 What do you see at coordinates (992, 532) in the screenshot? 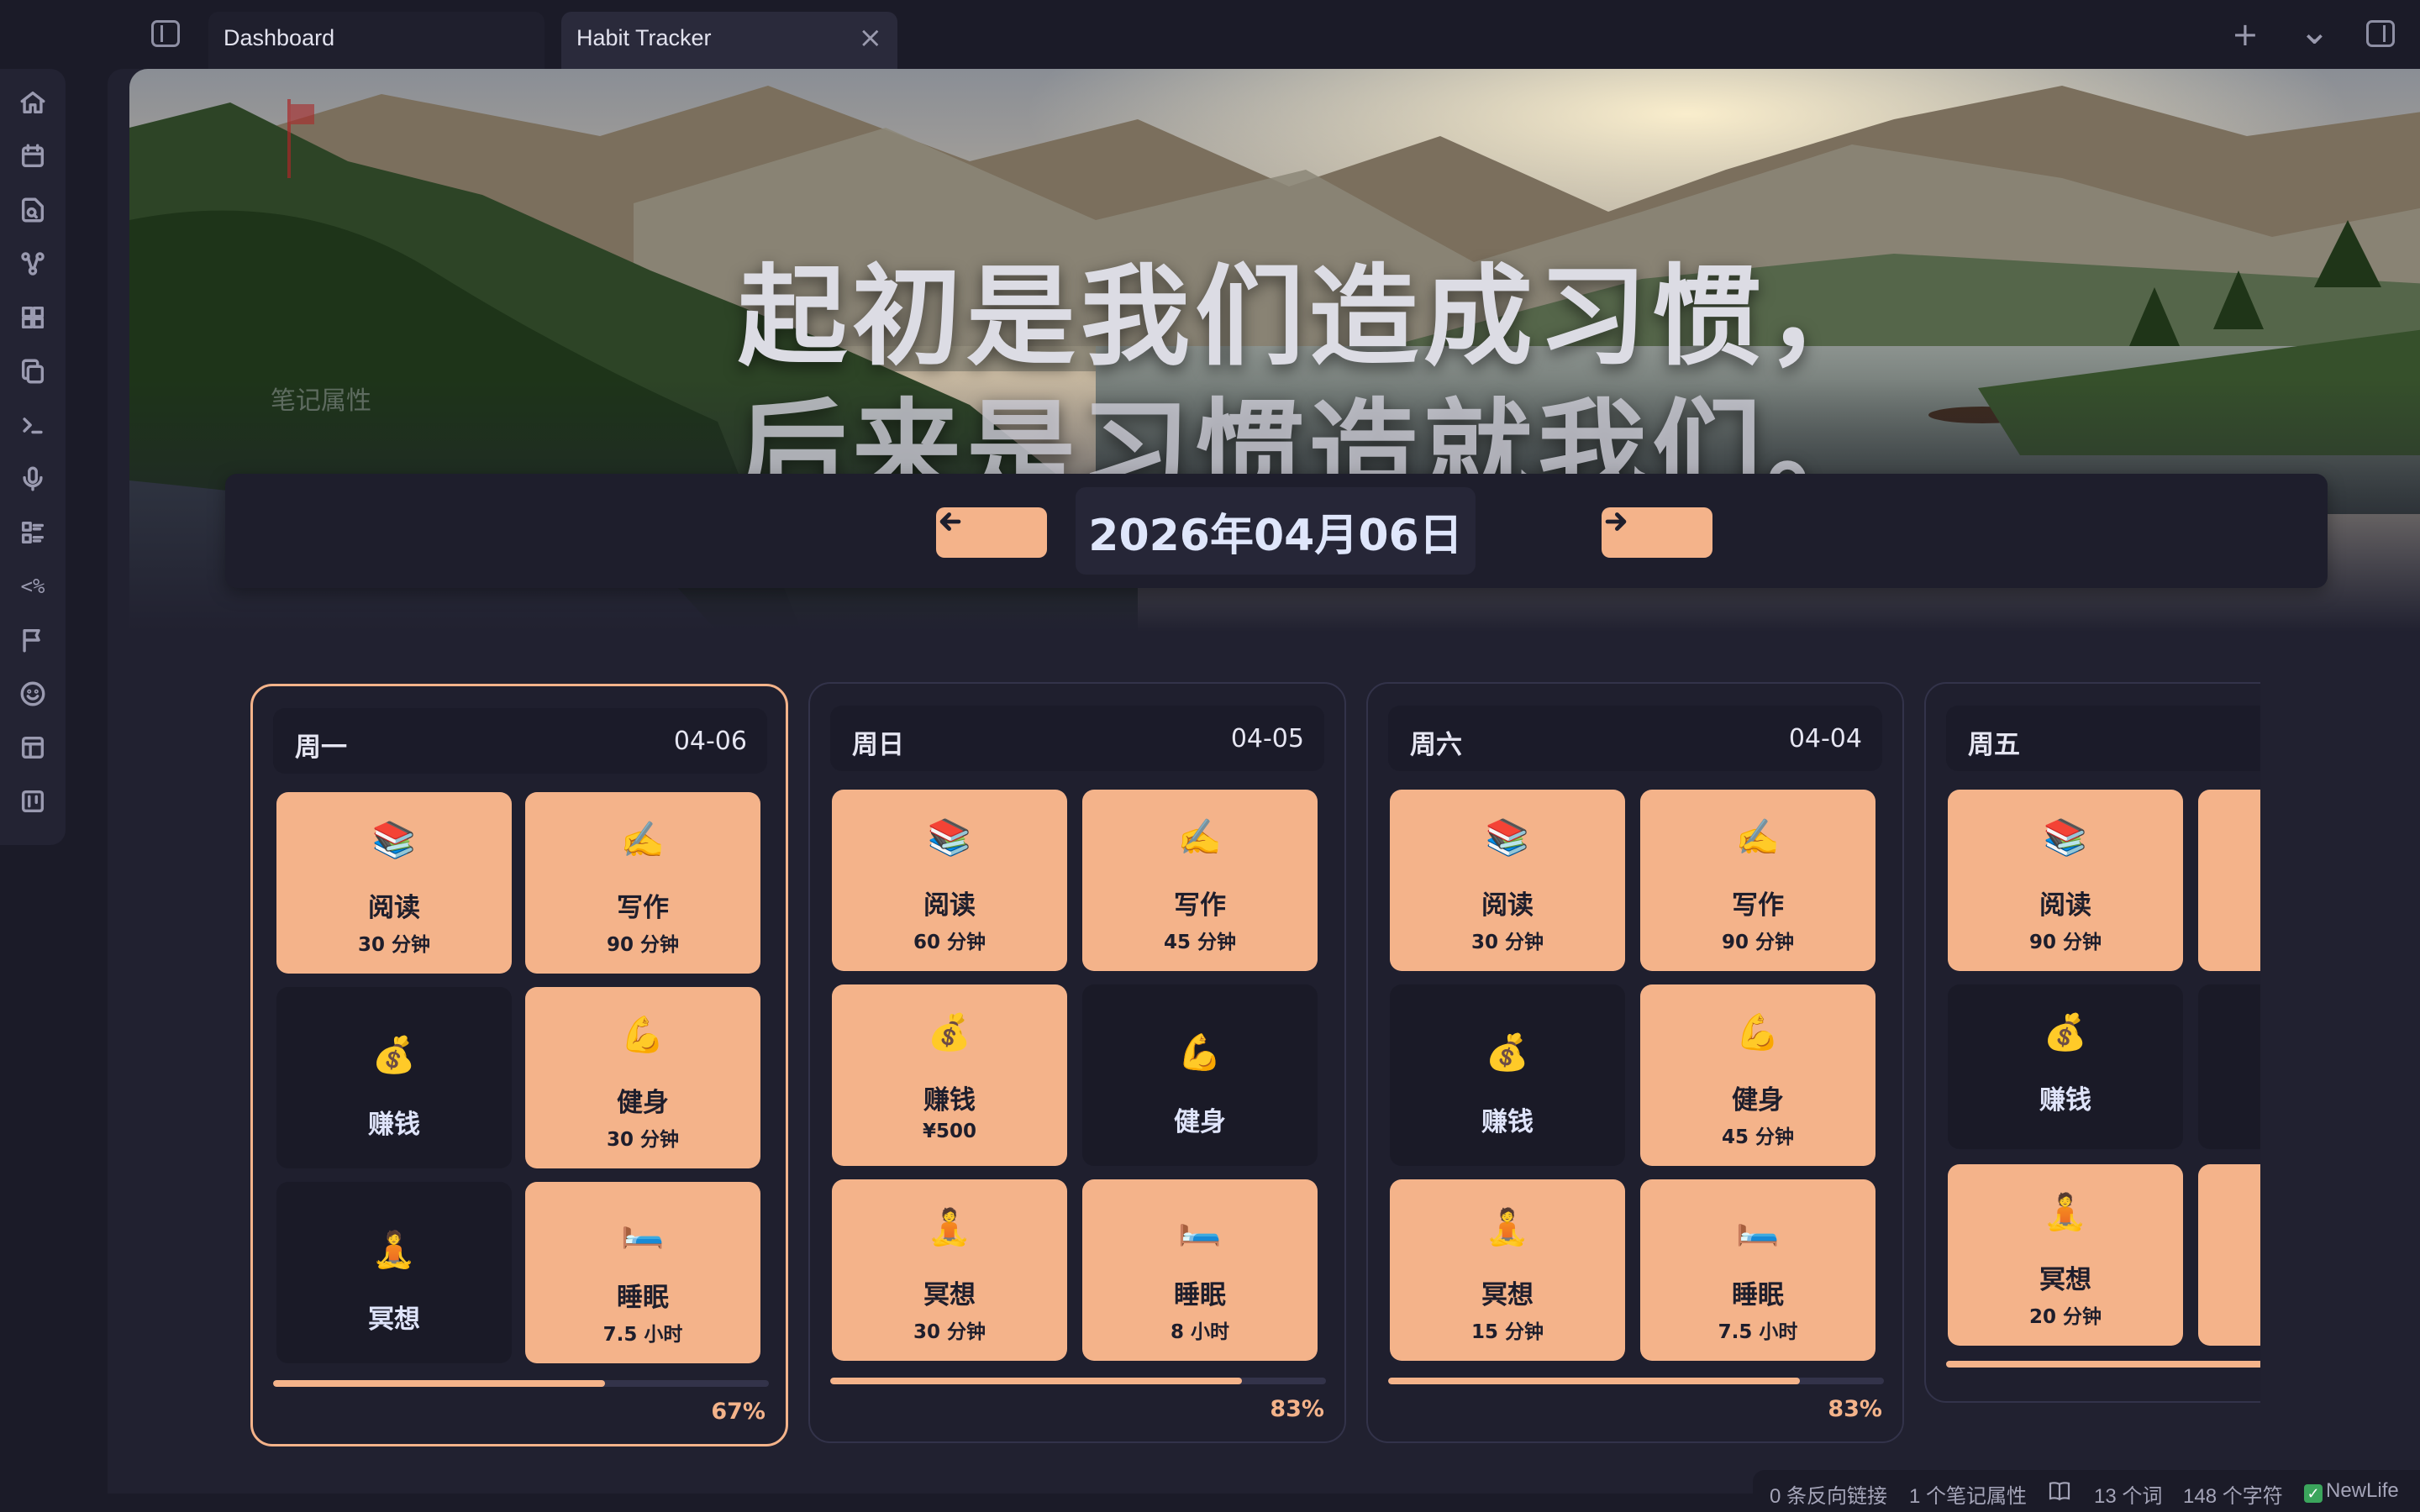
I see `previous-day-button` at bounding box center [992, 532].